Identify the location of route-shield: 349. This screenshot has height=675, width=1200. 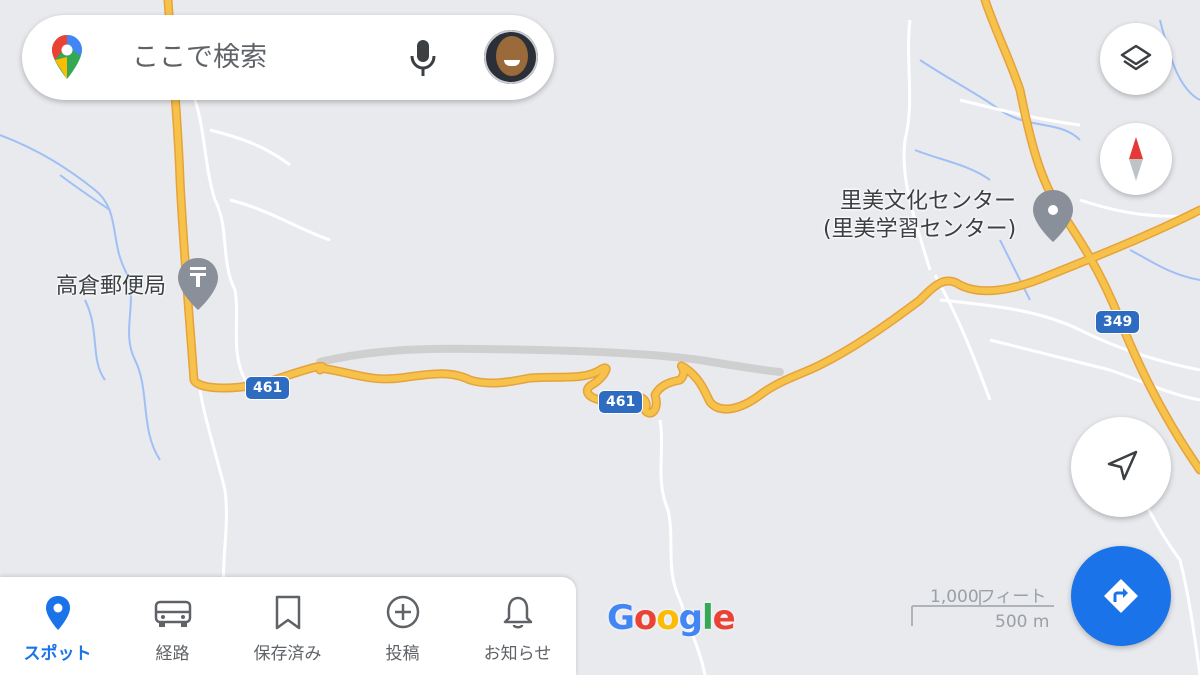
(1118, 322).